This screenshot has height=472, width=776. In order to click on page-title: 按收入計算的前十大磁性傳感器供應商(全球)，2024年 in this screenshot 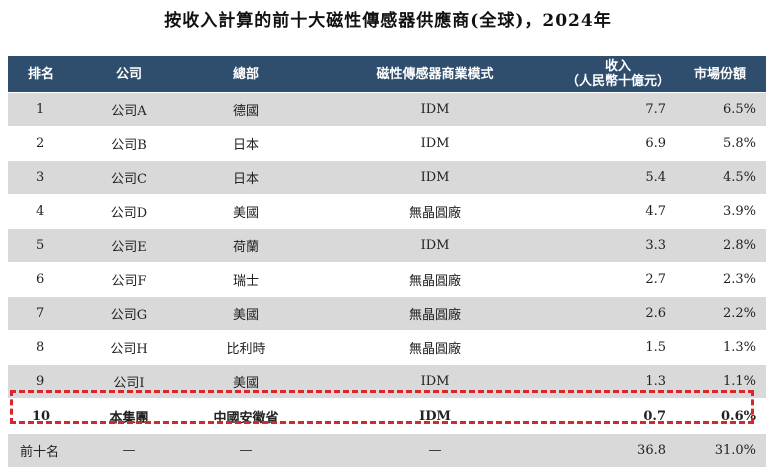, I will do `click(388, 21)`.